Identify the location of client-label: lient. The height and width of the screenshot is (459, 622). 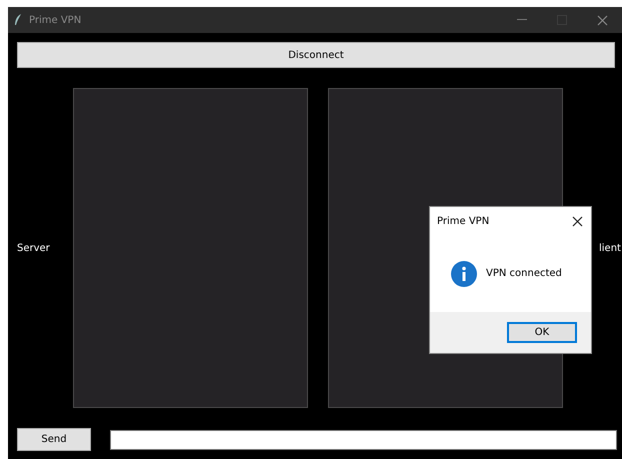
(610, 248).